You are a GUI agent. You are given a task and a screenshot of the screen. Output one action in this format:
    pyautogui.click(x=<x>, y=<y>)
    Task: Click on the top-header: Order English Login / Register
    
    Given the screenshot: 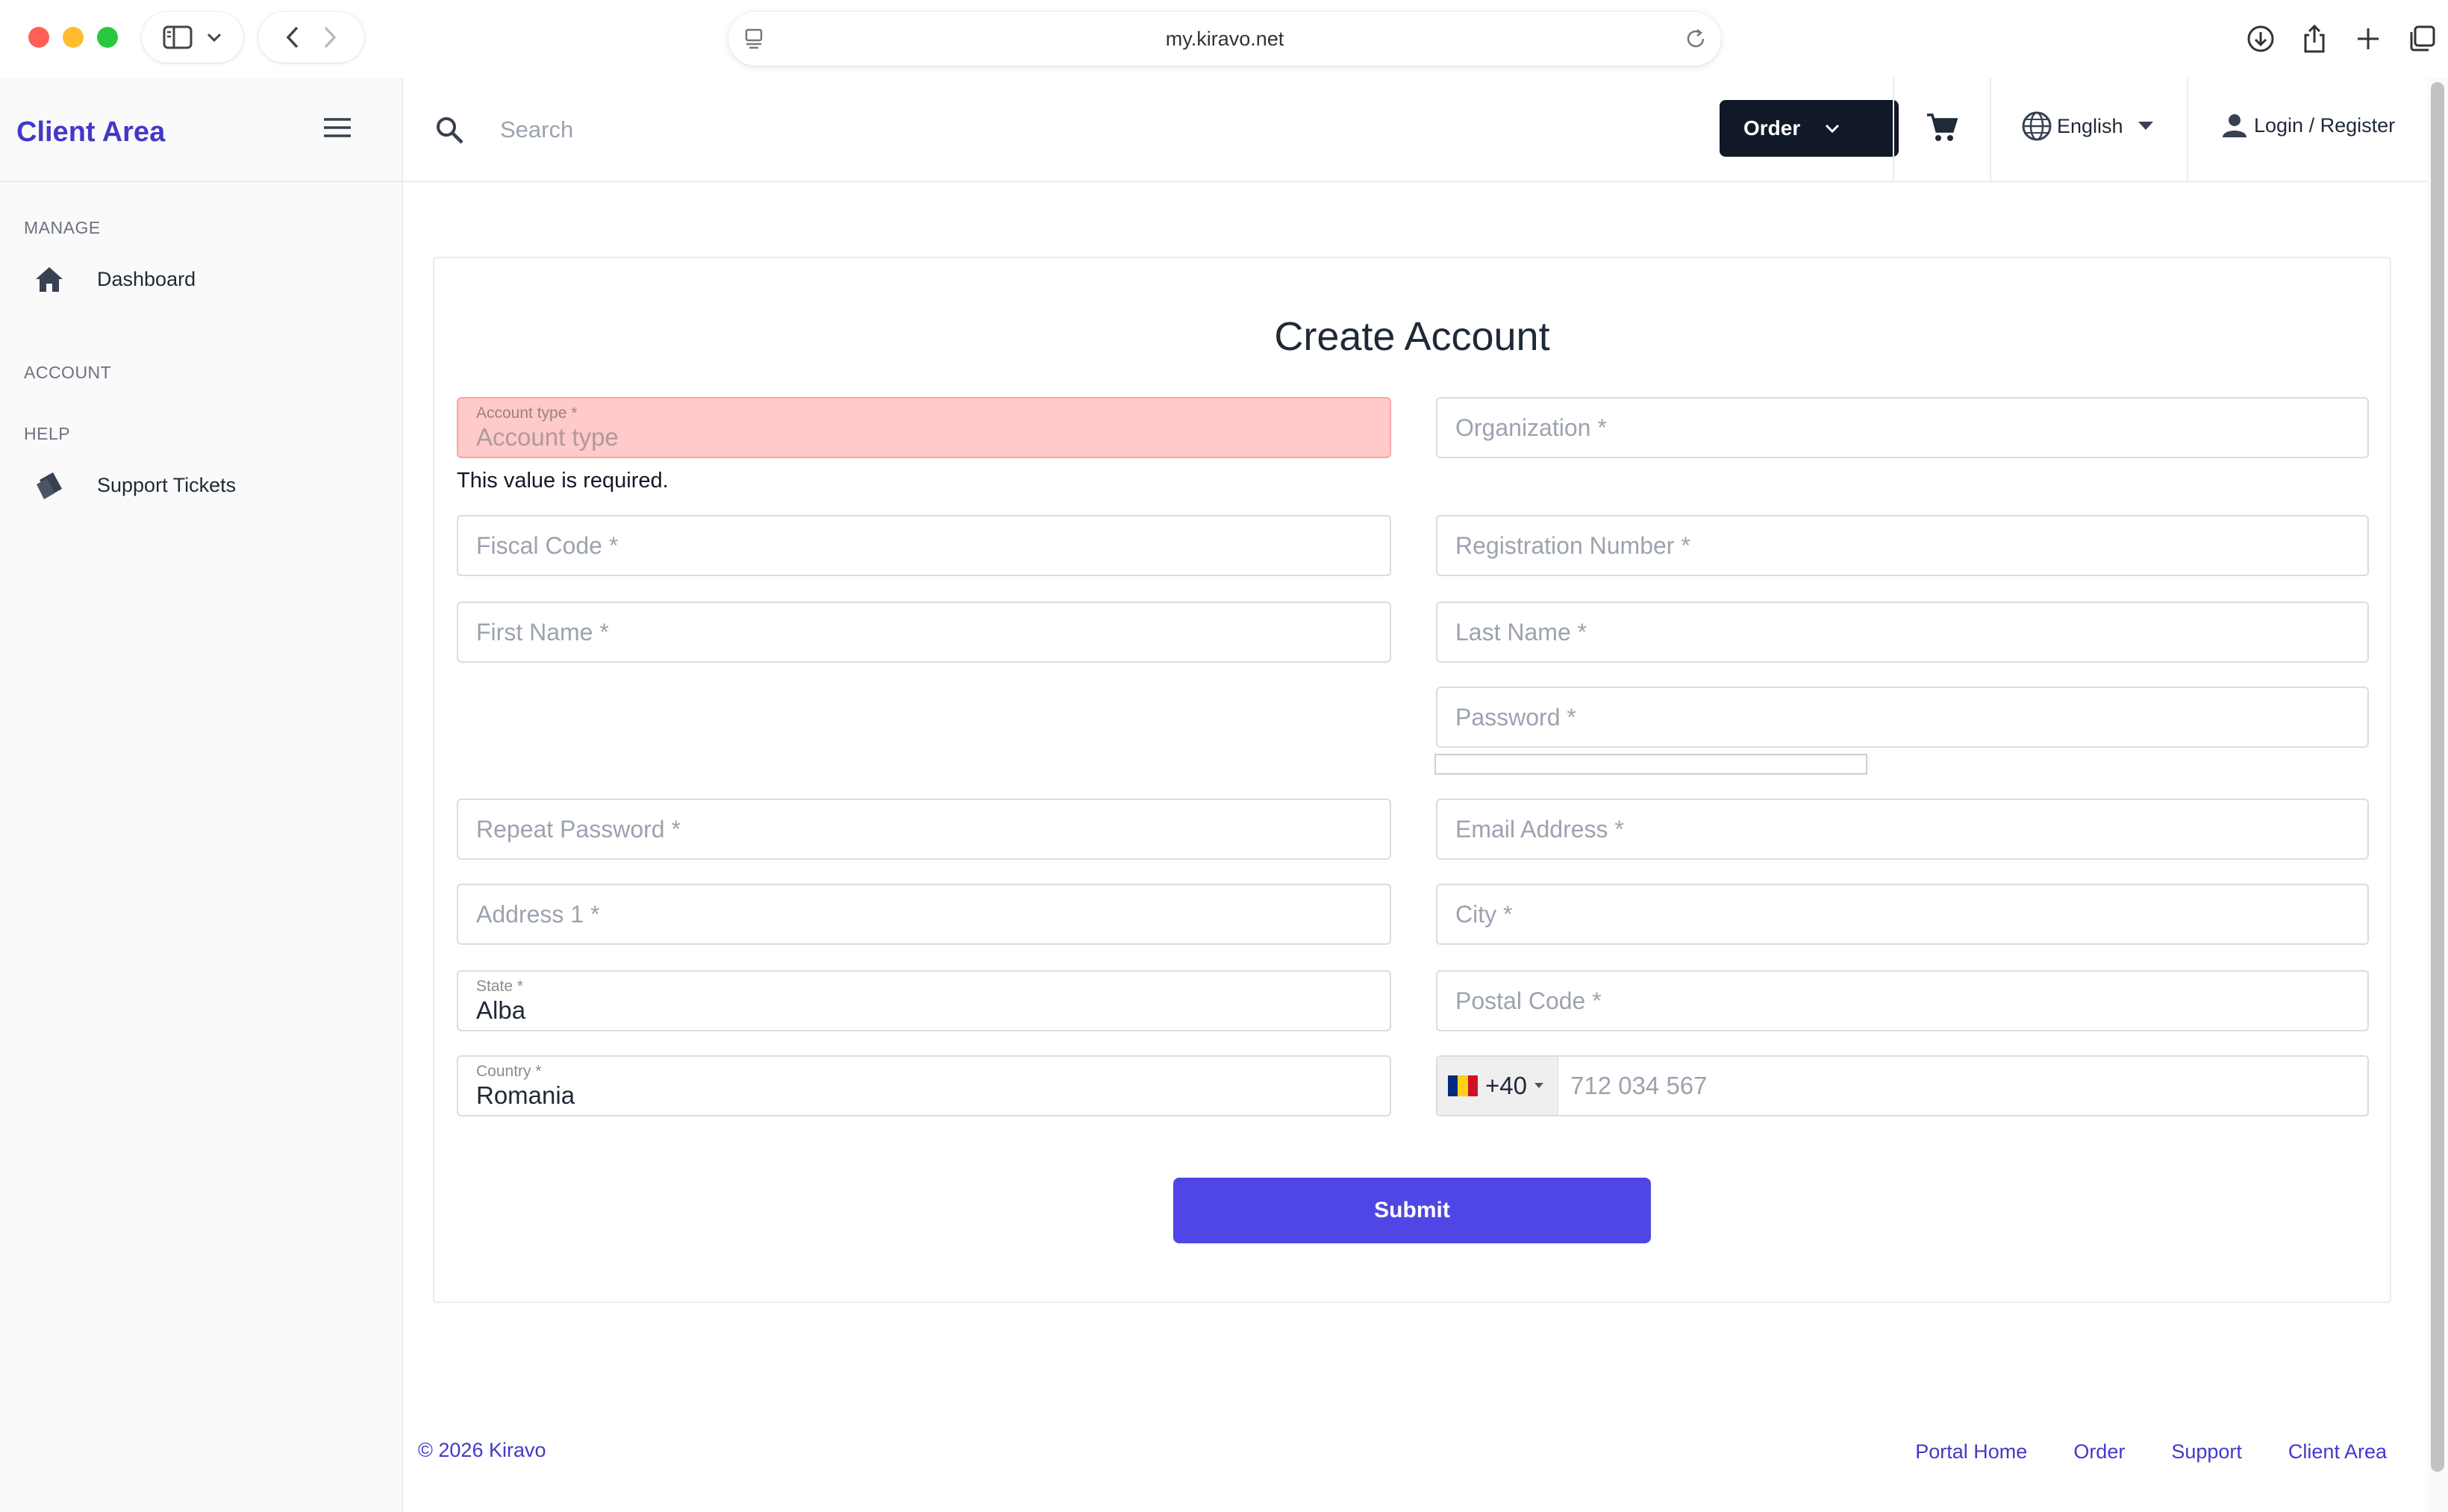 What is the action you would take?
    pyautogui.click(x=1415, y=130)
    